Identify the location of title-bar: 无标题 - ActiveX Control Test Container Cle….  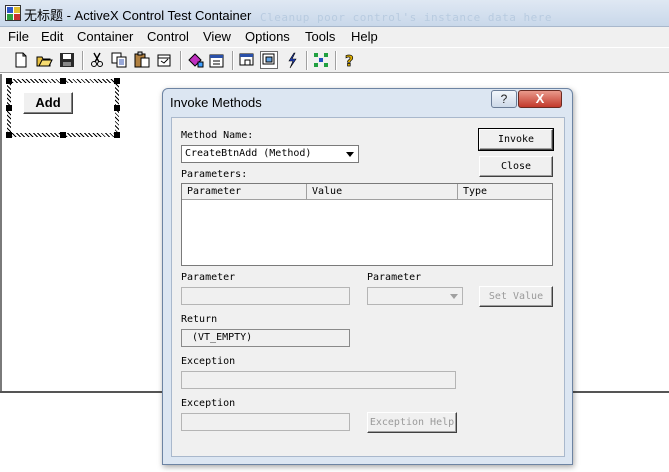
(334, 13).